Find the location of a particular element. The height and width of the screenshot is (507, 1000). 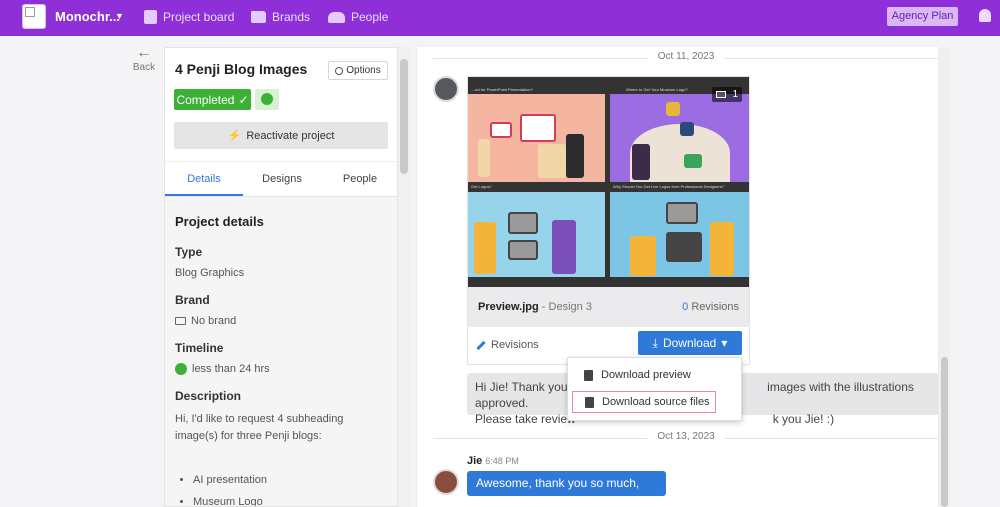

back-button: ← Back is located at coordinates (144, 59).